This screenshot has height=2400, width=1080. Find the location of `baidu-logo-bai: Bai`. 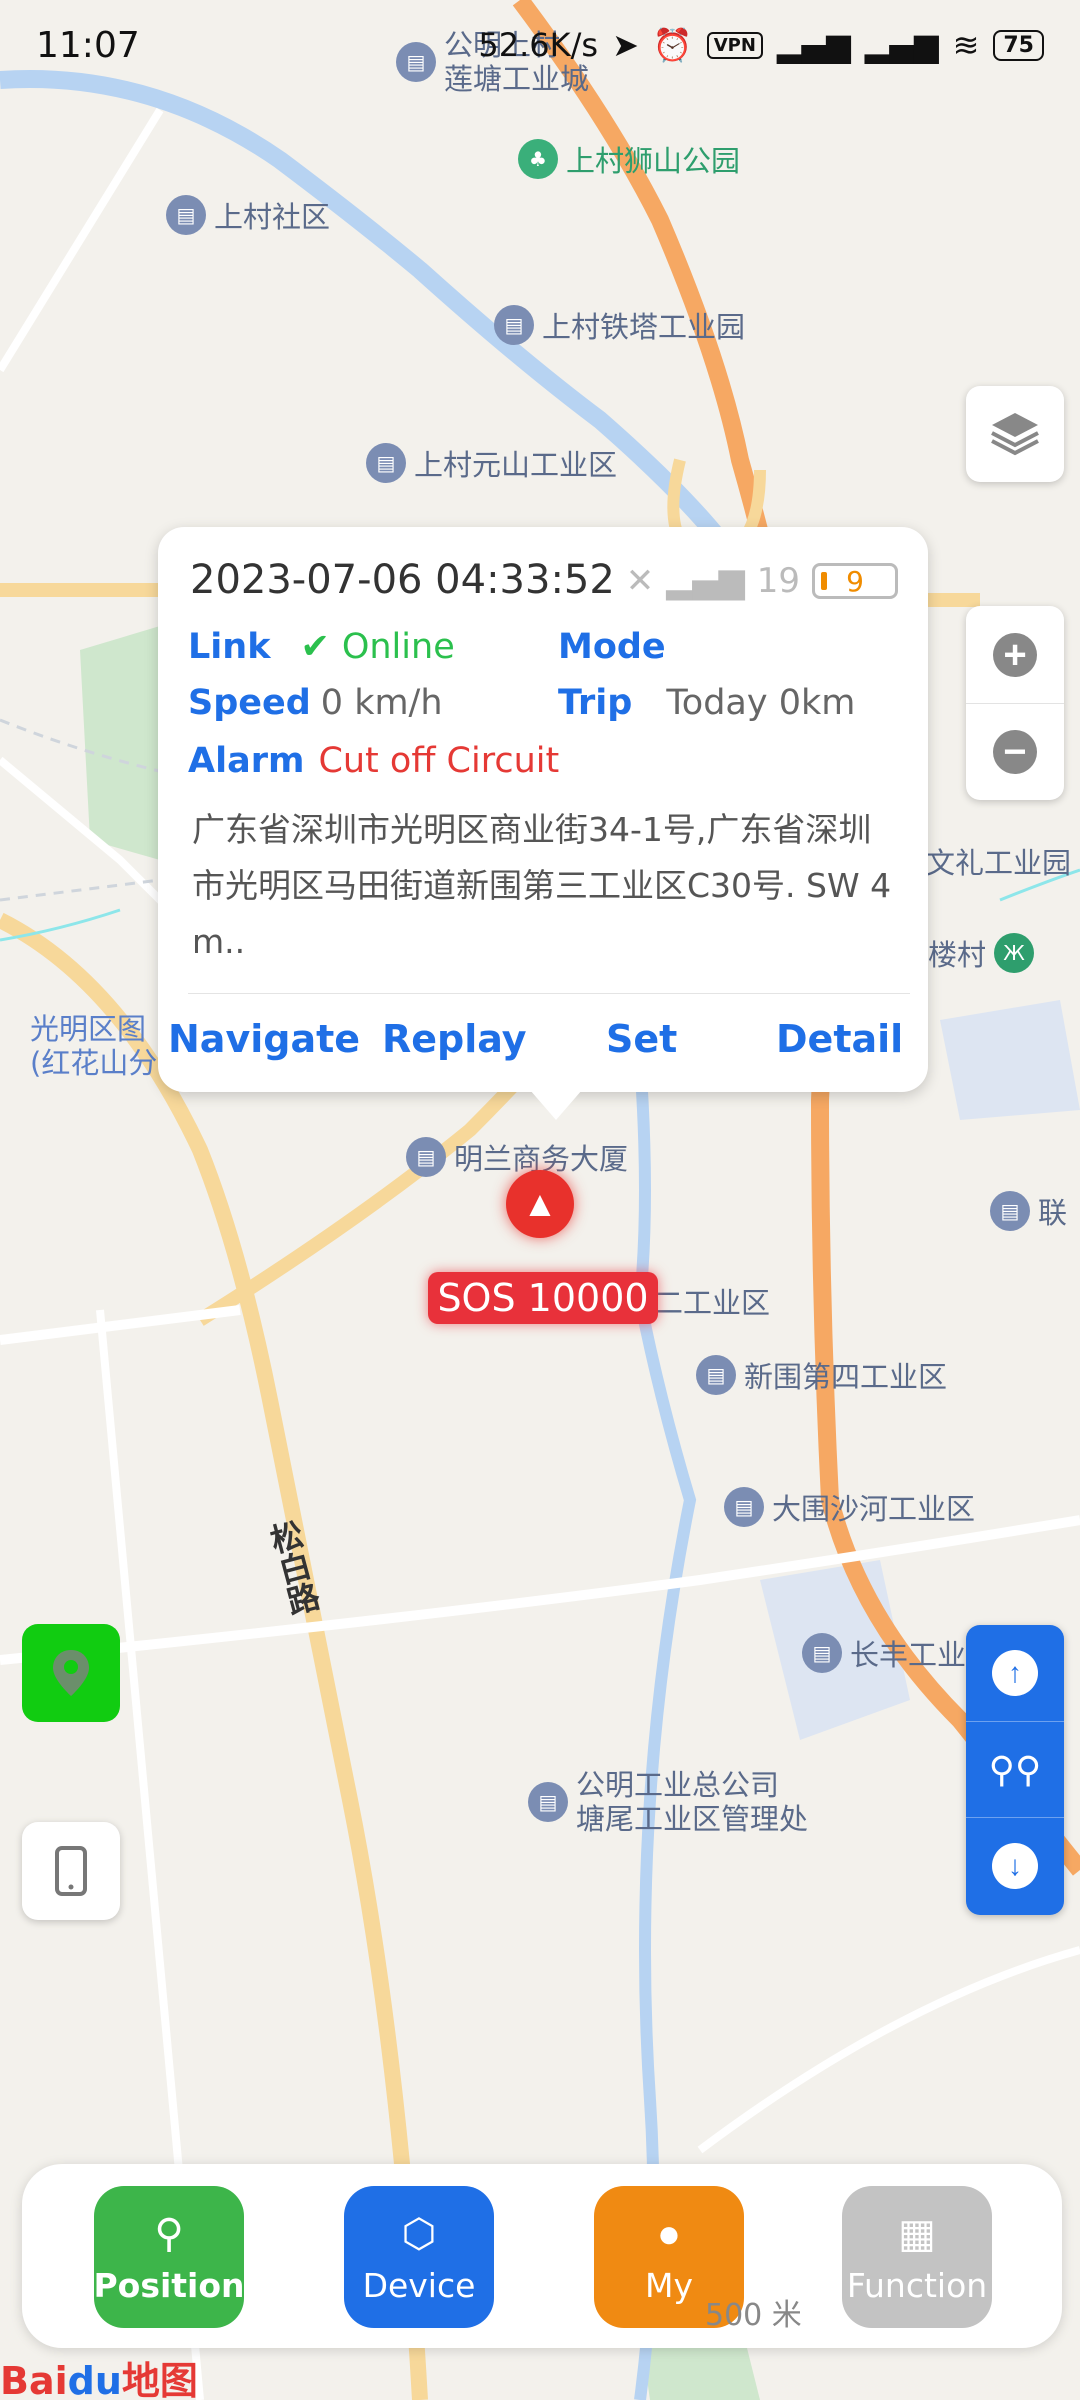

baidu-logo-bai: Bai is located at coordinates (34, 2379).